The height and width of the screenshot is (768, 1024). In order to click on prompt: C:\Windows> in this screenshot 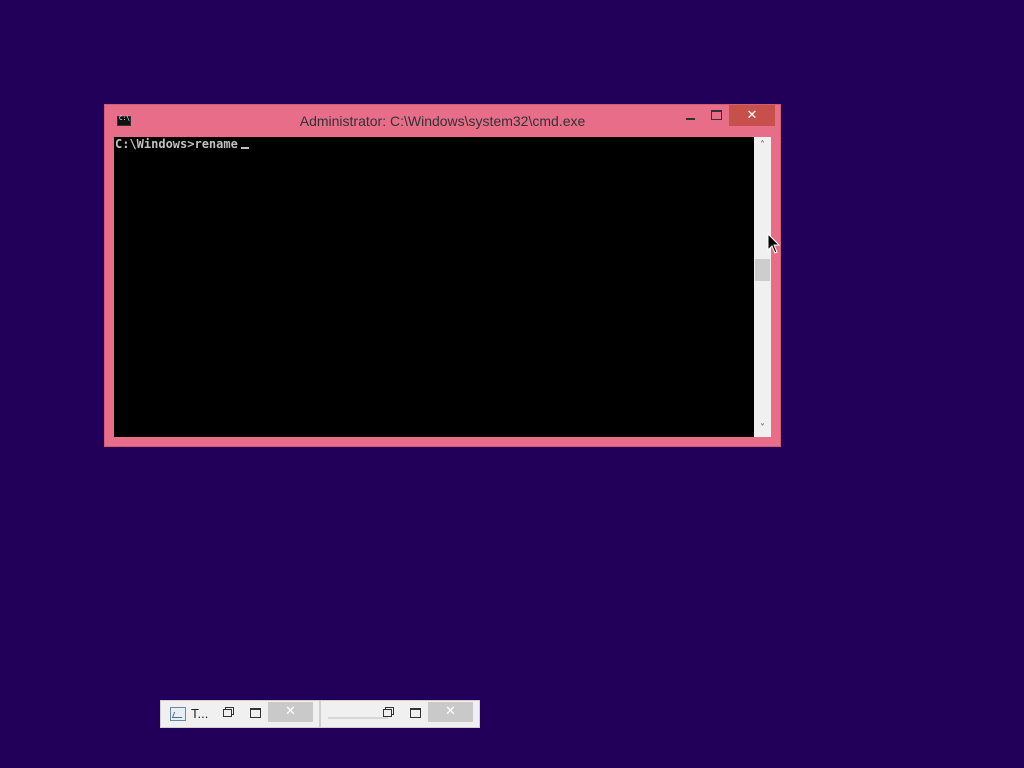, I will do `click(155, 144)`.